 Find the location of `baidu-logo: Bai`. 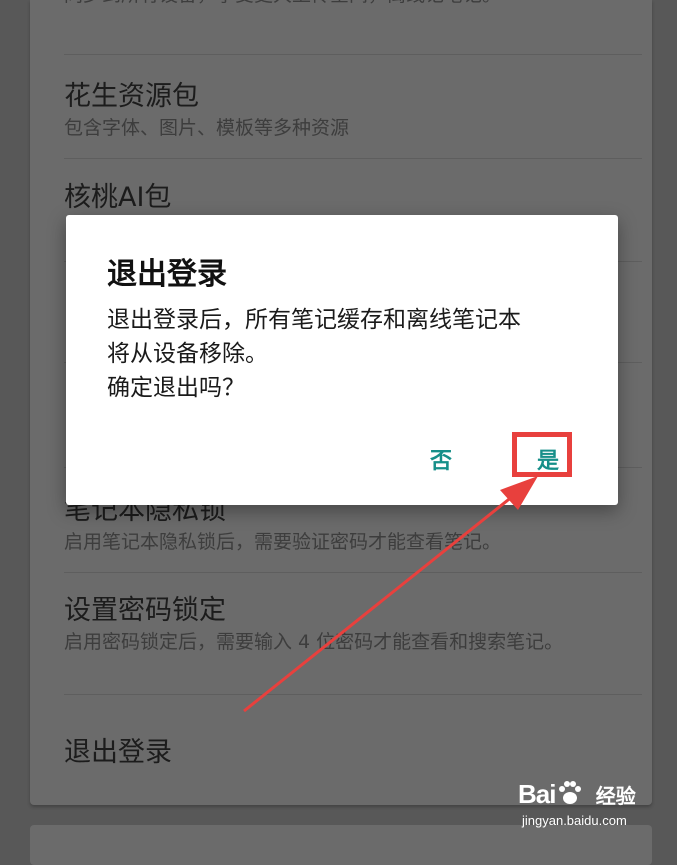

baidu-logo: Bai is located at coordinates (555, 794).